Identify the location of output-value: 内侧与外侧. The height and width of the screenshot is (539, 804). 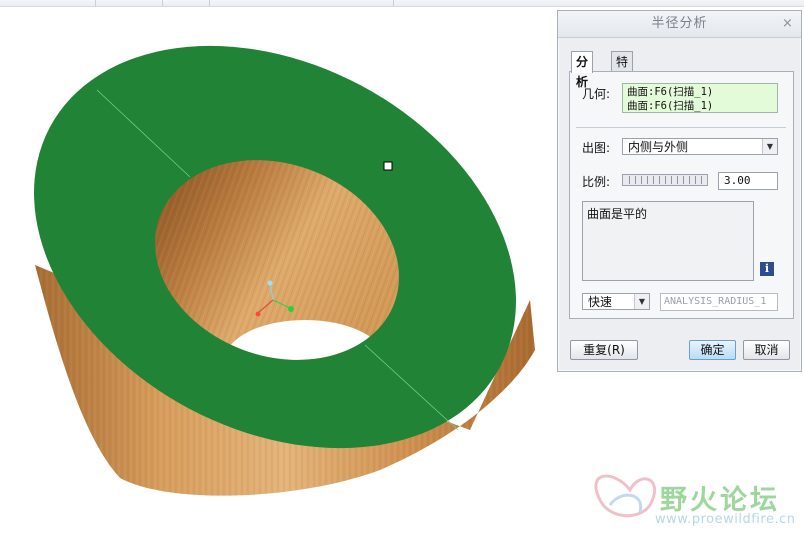
(658, 147).